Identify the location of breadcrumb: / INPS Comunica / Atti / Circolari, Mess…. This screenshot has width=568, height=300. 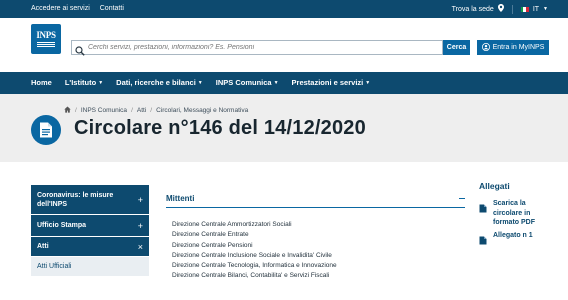
(156, 110).